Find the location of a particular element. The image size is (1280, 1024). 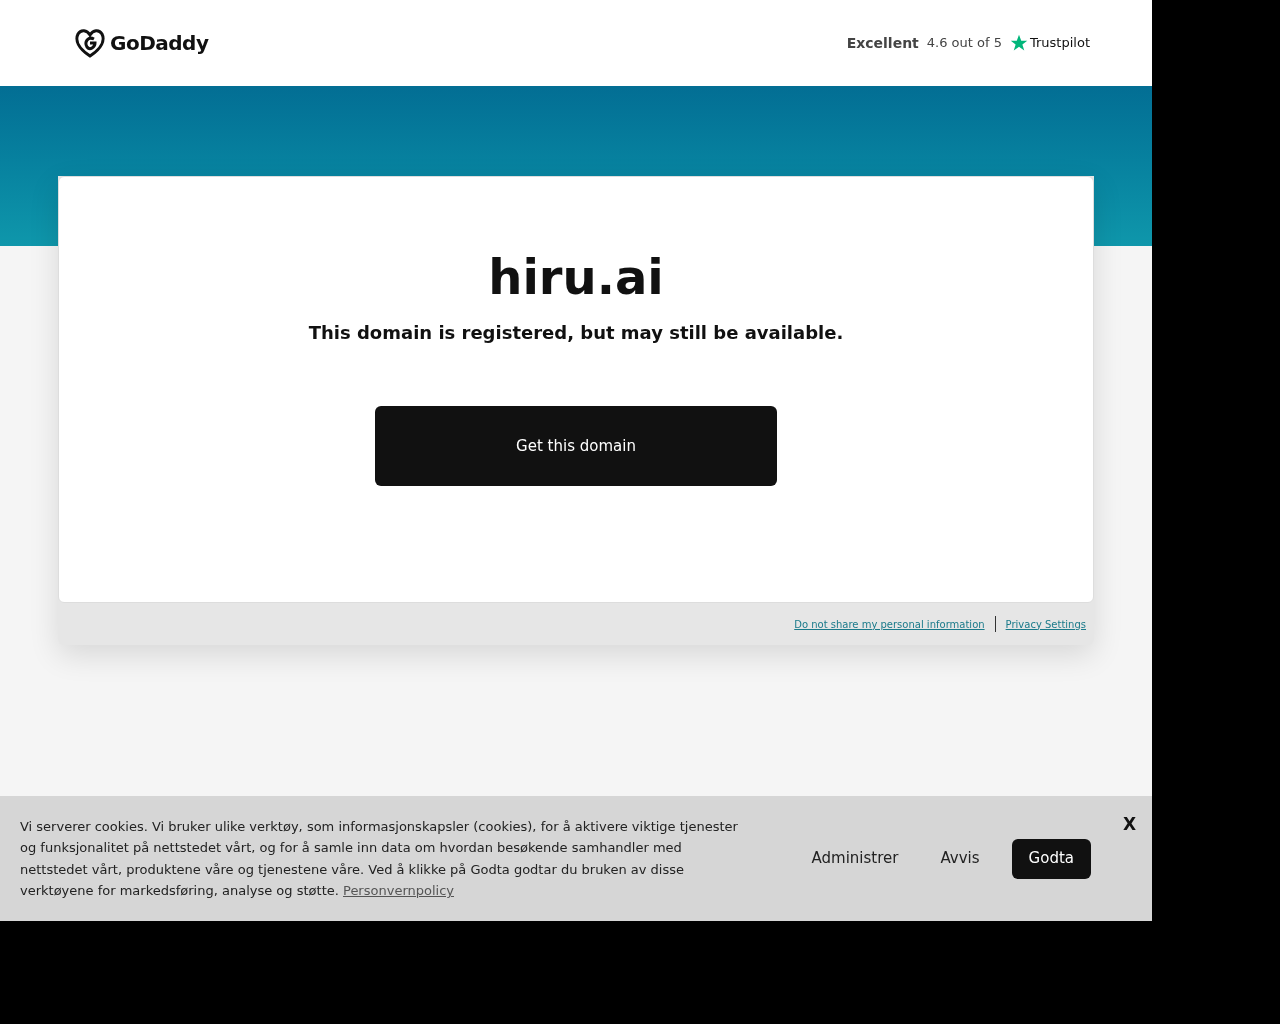

logo-wordmark: GoDaddy is located at coordinates (159, 43).